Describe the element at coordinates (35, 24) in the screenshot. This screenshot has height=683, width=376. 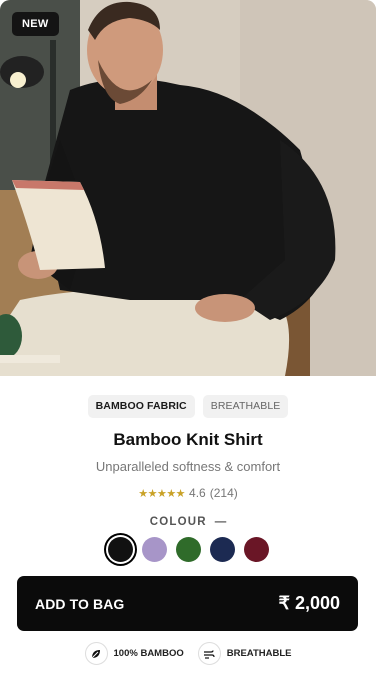
I see `new-badge: NEW` at that location.